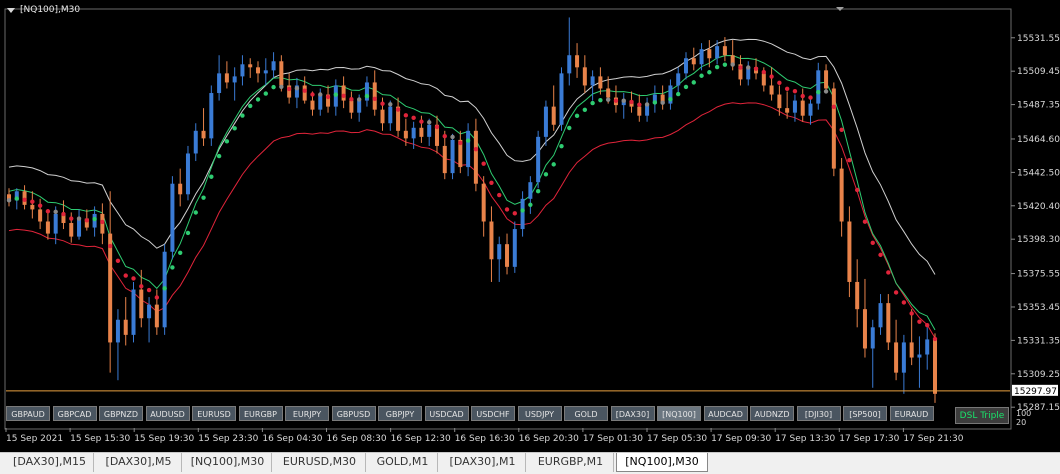 This screenshot has height=474, width=1060. Describe the element at coordinates (911, 413) in the screenshot. I see `symbol-button: EURAUD` at that location.